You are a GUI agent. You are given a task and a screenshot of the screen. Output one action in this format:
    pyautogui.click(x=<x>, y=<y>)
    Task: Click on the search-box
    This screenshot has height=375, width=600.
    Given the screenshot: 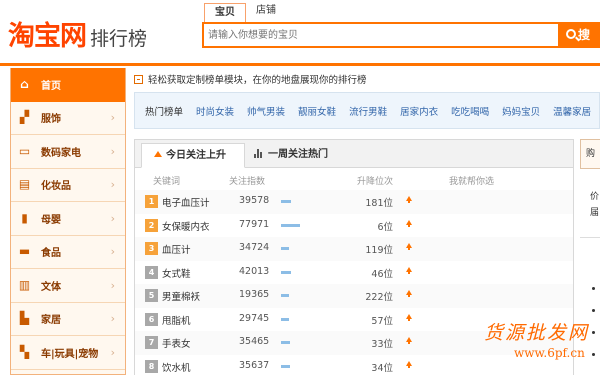 What is the action you would take?
    pyautogui.click(x=381, y=35)
    